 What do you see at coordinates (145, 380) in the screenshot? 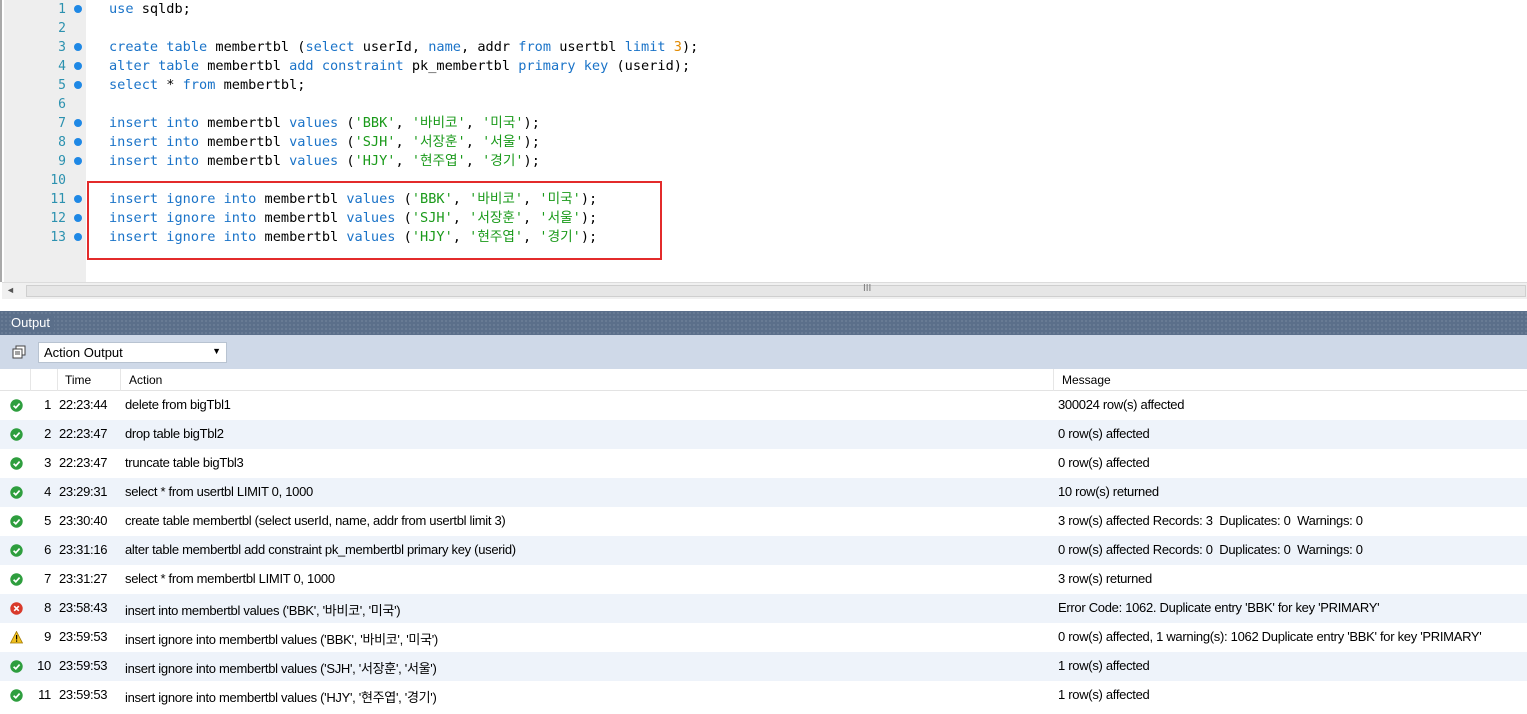
I see `column-header-action: Action` at bounding box center [145, 380].